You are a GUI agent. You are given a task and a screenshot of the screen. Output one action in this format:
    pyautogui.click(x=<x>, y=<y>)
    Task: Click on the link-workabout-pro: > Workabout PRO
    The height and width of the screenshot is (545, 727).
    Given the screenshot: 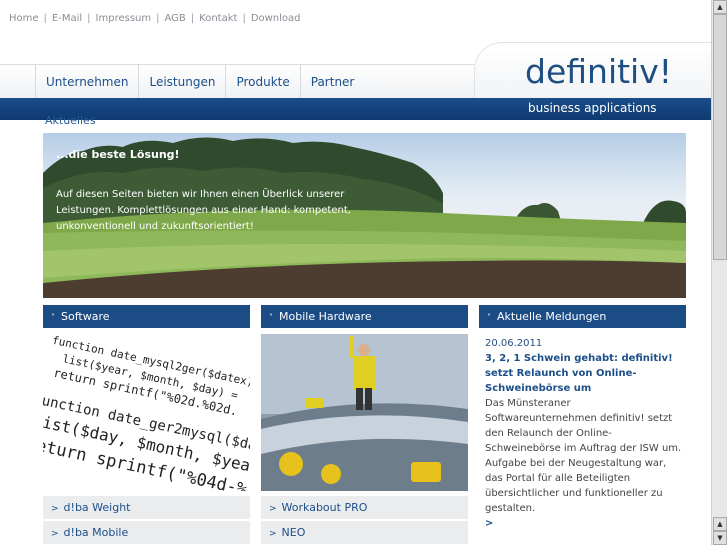 What is the action you would take?
    pyautogui.click(x=364, y=507)
    